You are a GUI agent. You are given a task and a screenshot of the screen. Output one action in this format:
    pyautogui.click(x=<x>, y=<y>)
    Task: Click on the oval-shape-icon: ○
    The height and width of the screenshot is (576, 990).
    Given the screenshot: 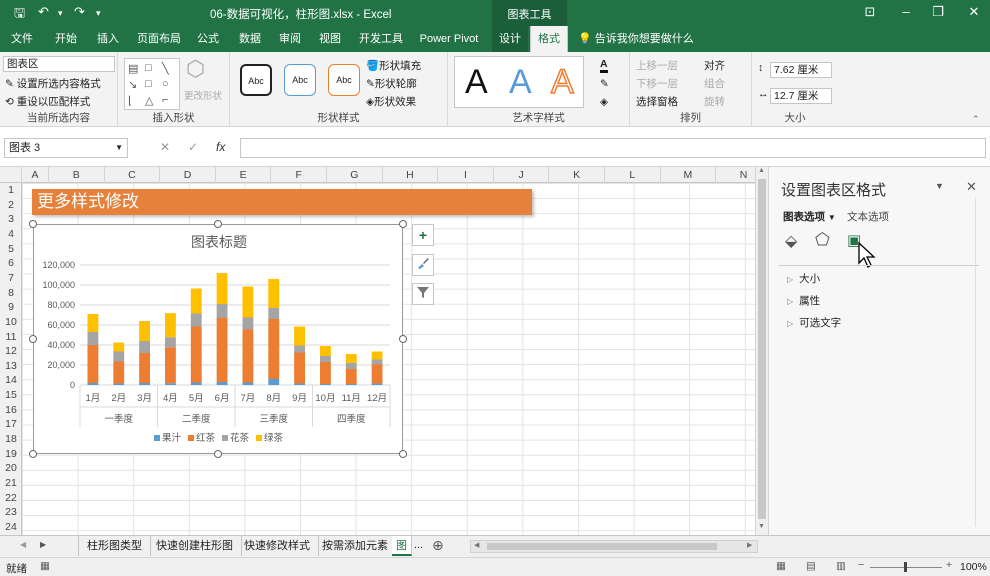 What is the action you would take?
    pyautogui.click(x=165, y=84)
    